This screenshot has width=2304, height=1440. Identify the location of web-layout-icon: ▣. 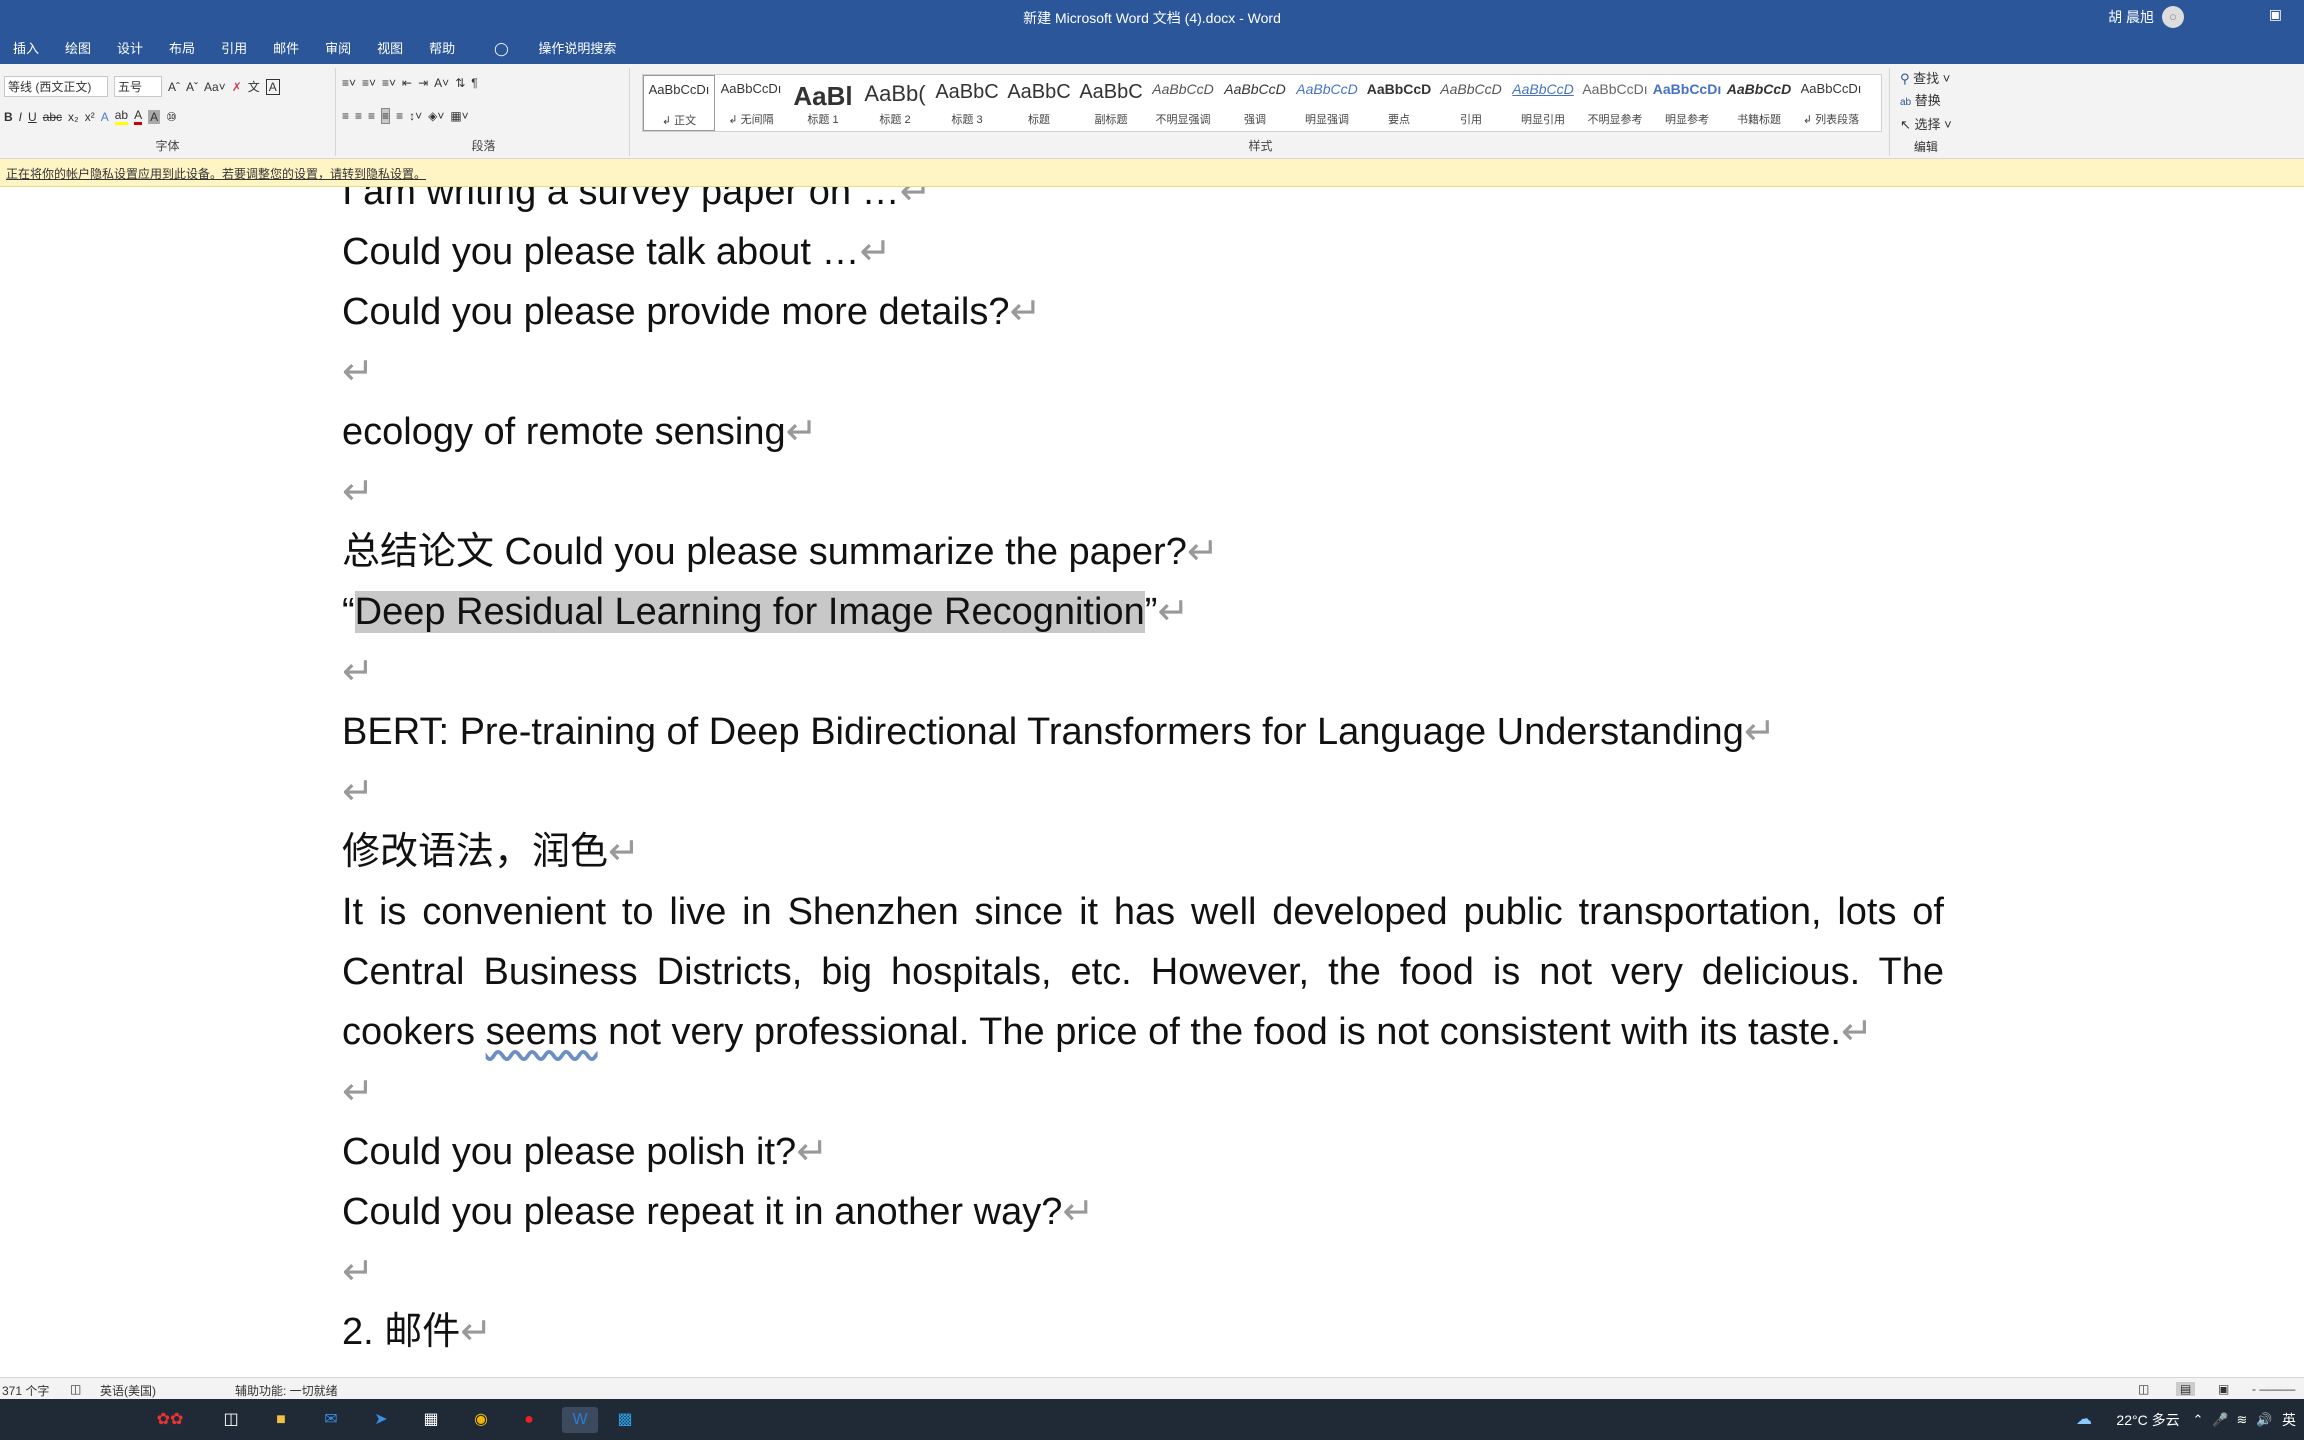
(2223, 1389).